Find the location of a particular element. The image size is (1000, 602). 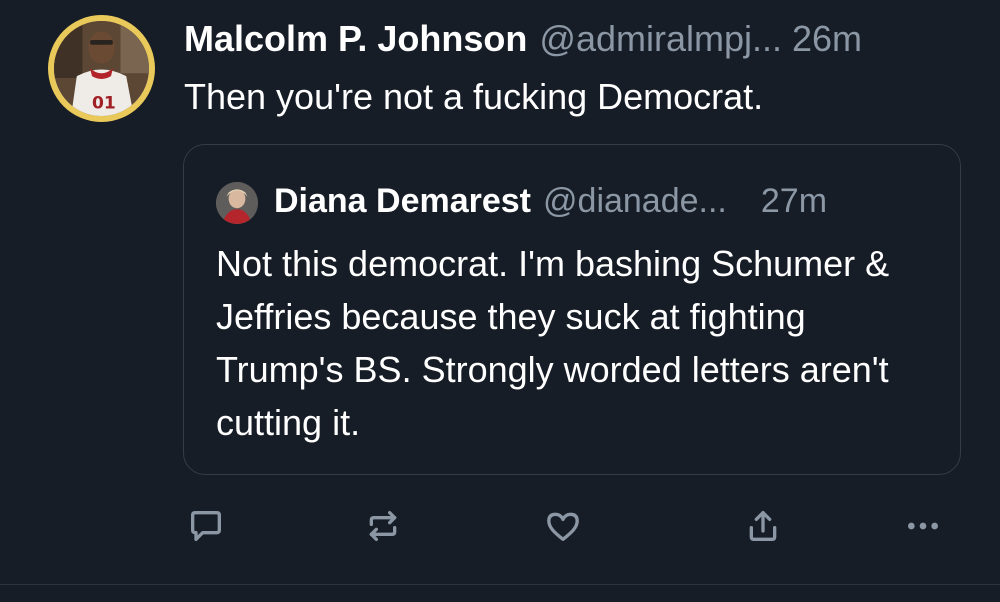

repost-button is located at coordinates (383, 526).